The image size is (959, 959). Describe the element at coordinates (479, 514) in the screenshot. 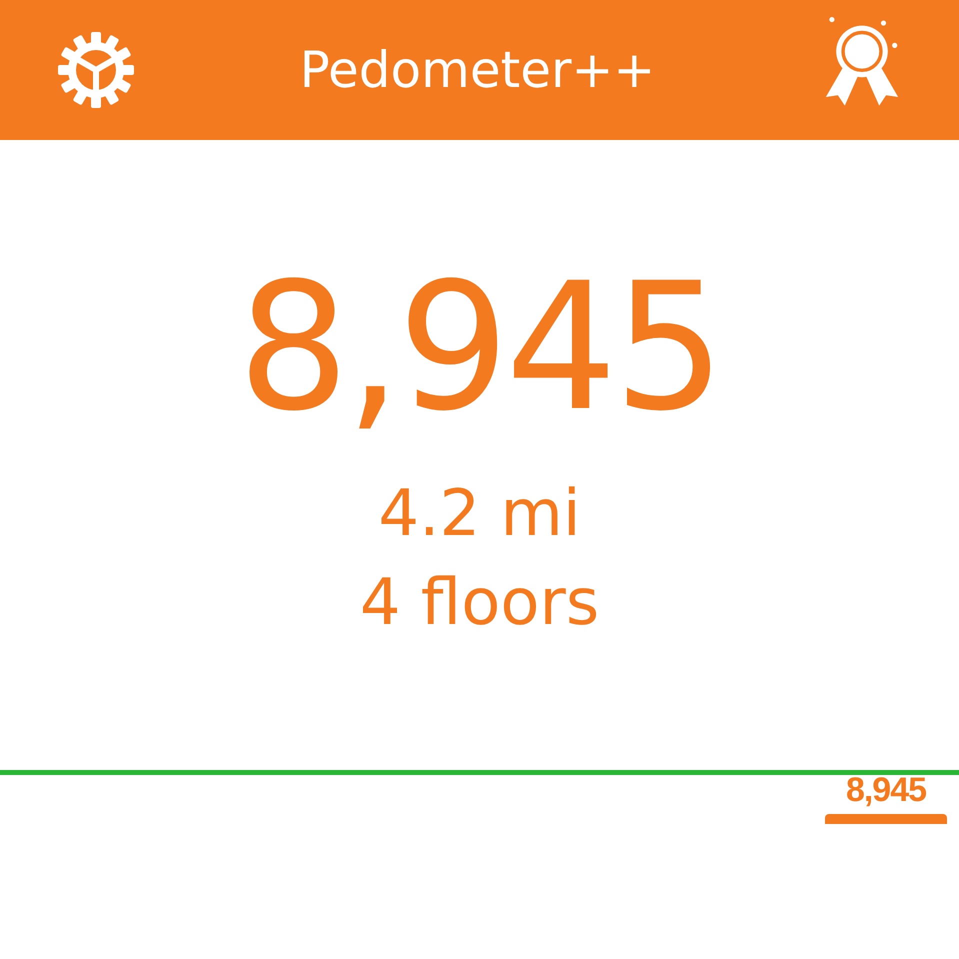

I see `distance-text: 4.2 mi` at that location.